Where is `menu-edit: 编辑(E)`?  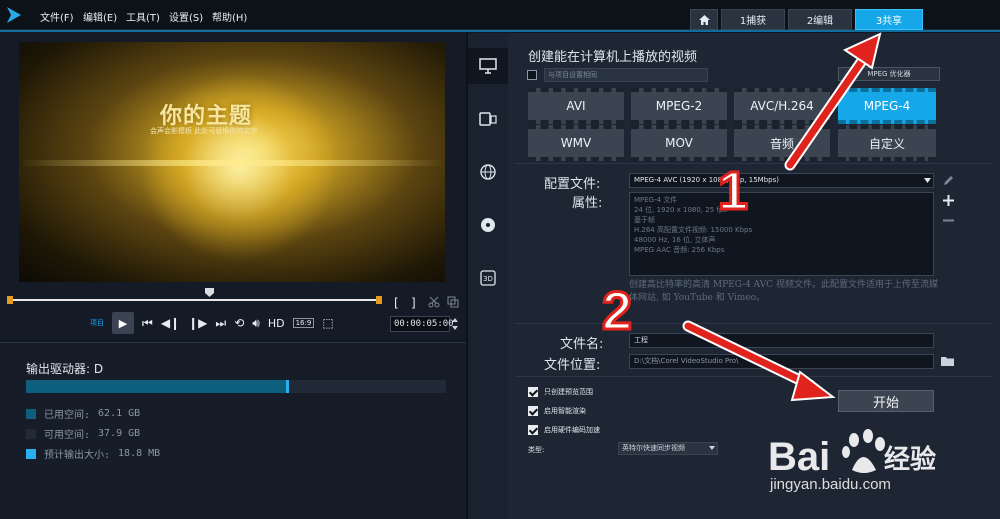
menu-edit: 编辑(E) is located at coordinates (100, 16).